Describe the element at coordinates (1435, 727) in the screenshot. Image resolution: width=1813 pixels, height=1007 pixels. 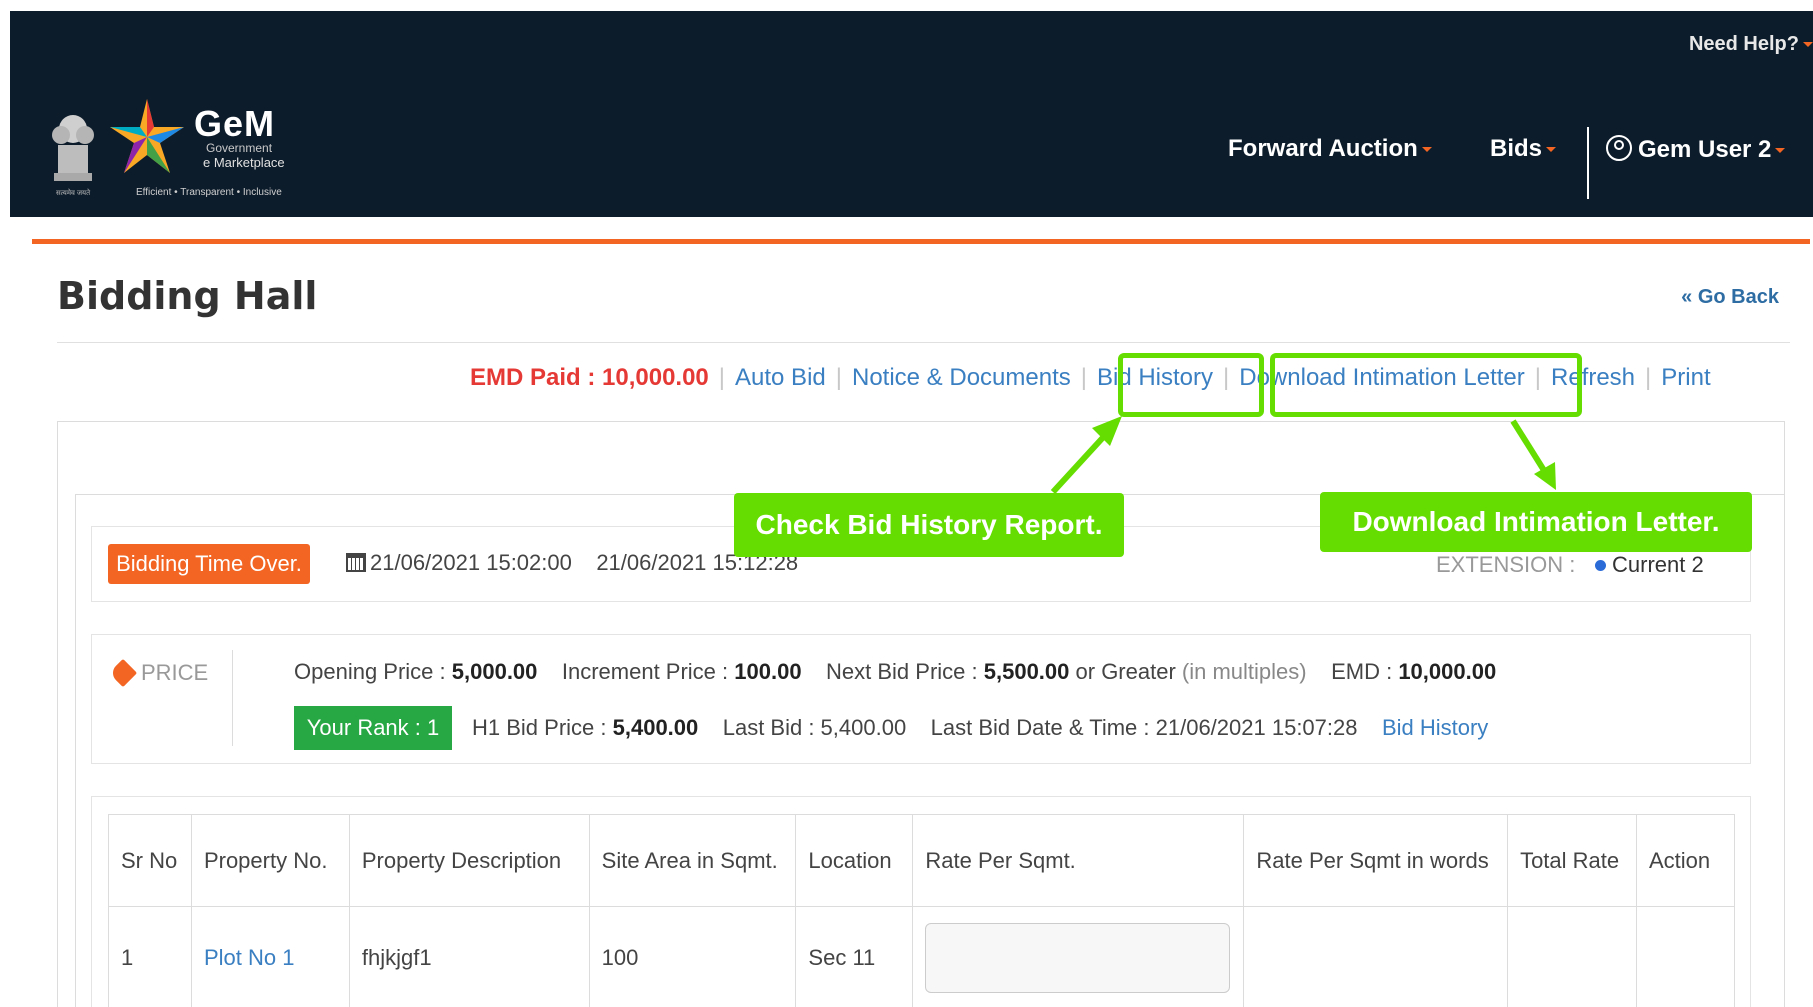
I see `bid-history-inline-link: Bid History` at that location.